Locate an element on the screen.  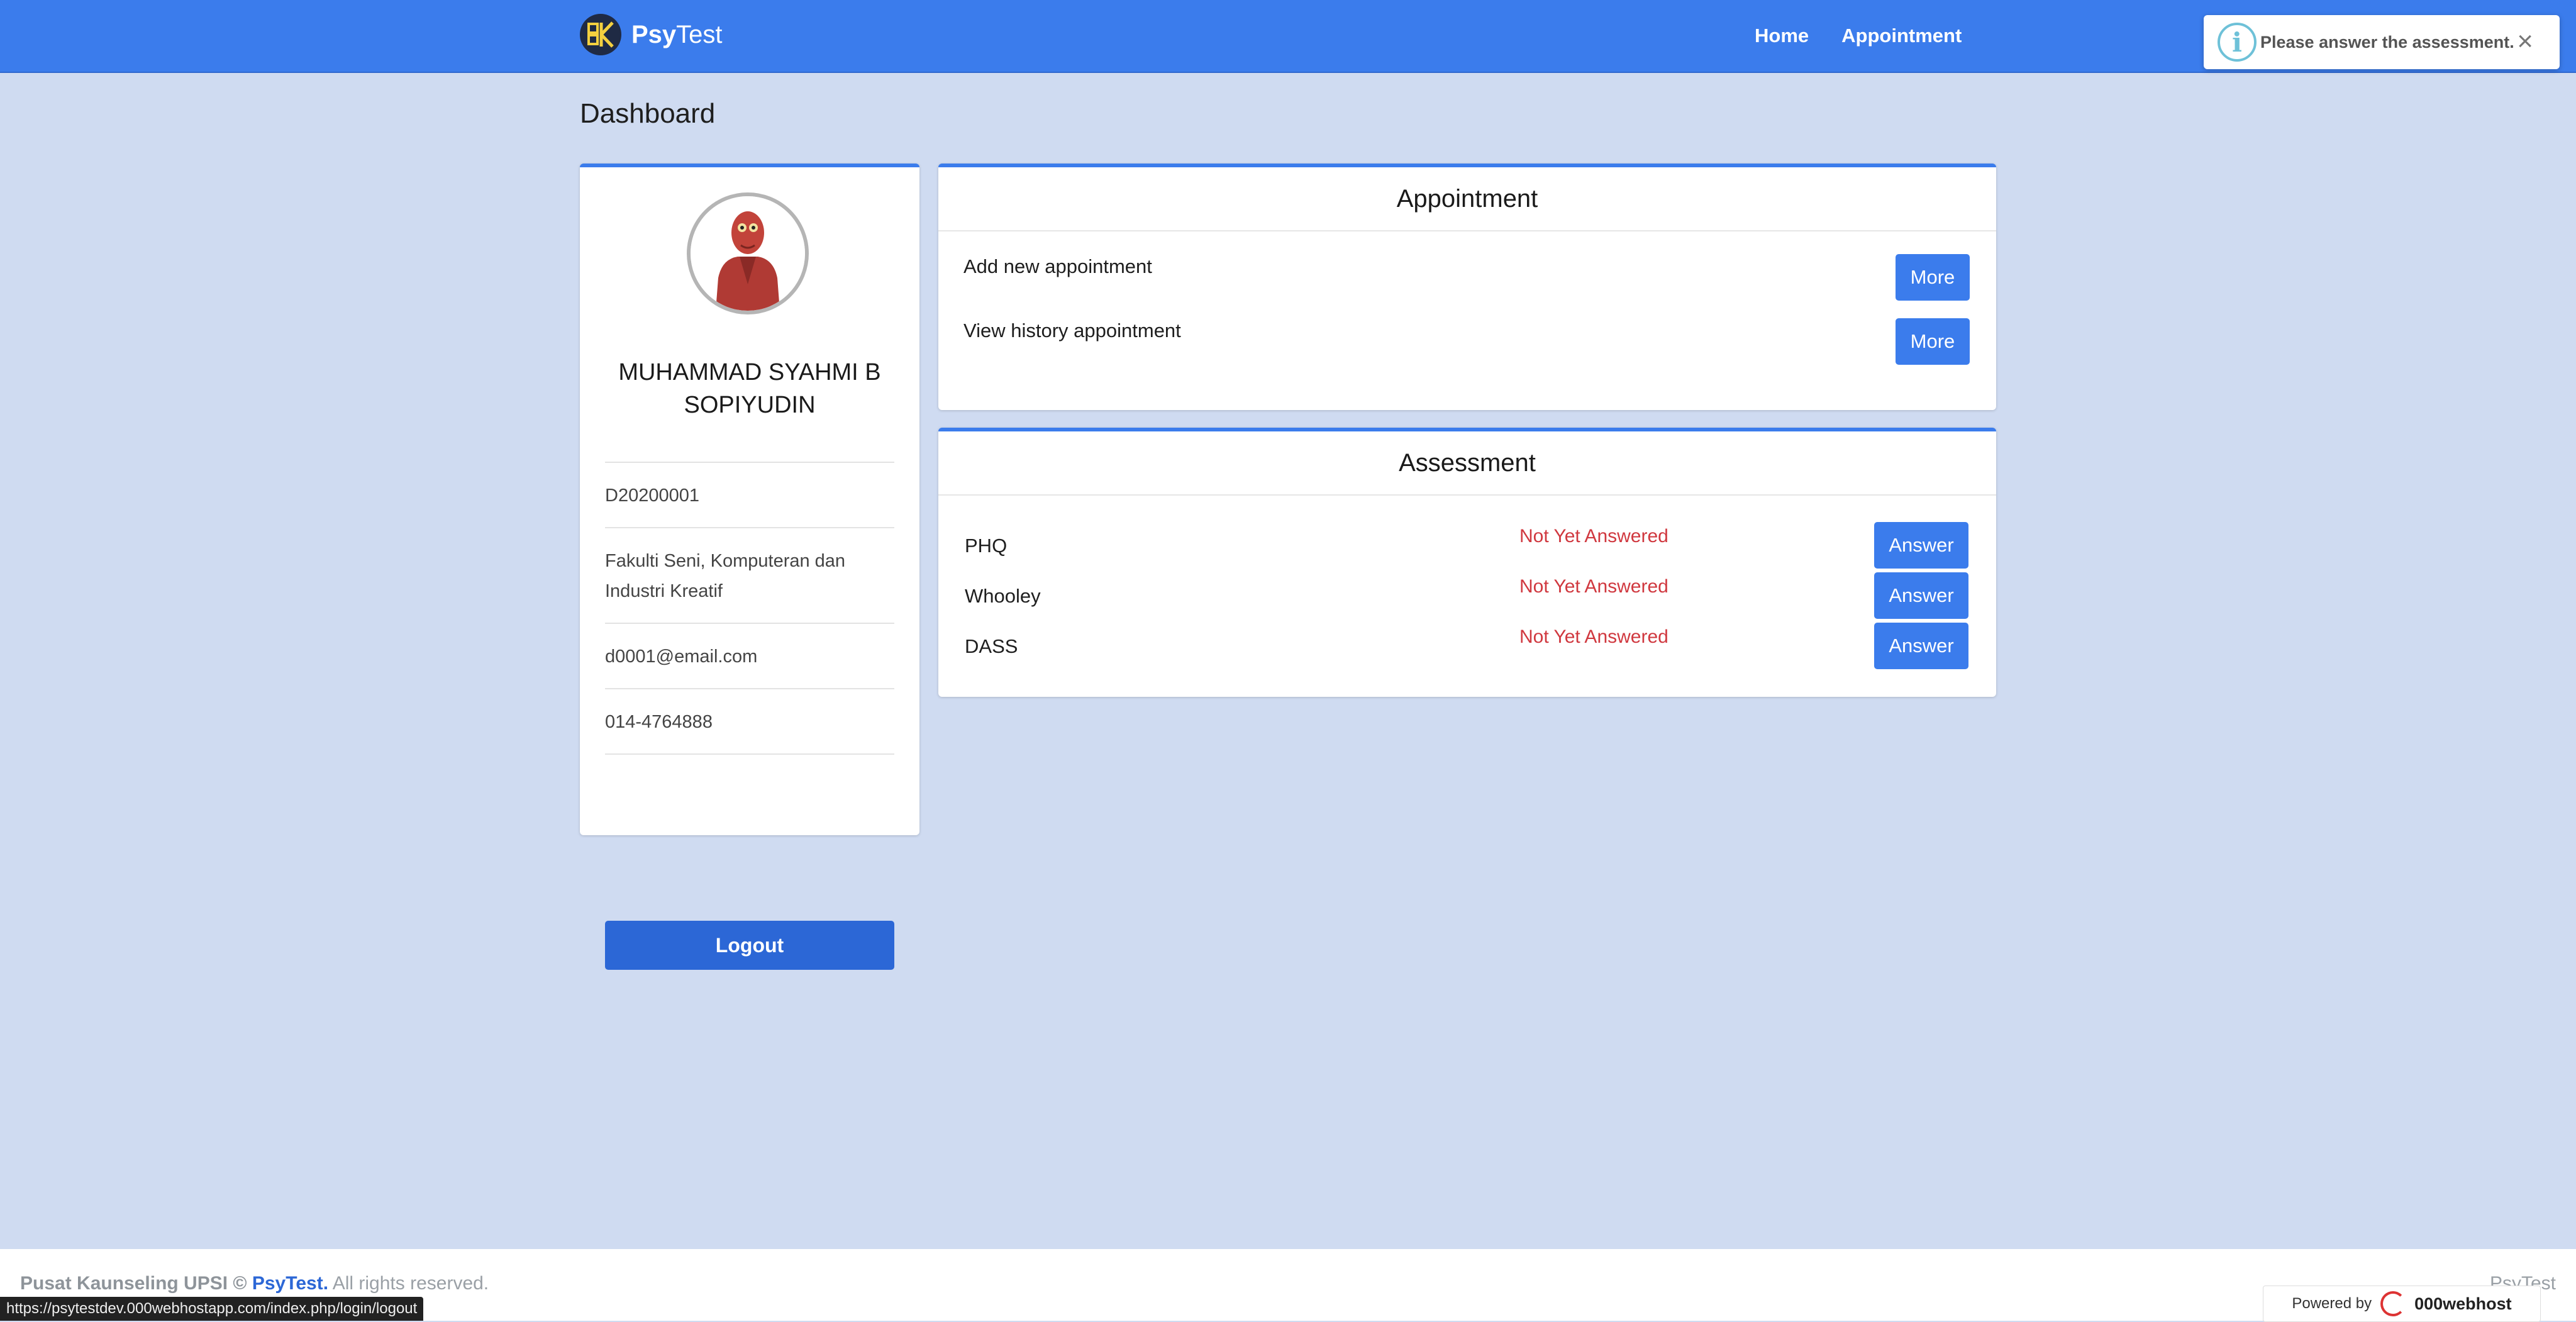
info-icon: i is located at coordinates (2237, 42).